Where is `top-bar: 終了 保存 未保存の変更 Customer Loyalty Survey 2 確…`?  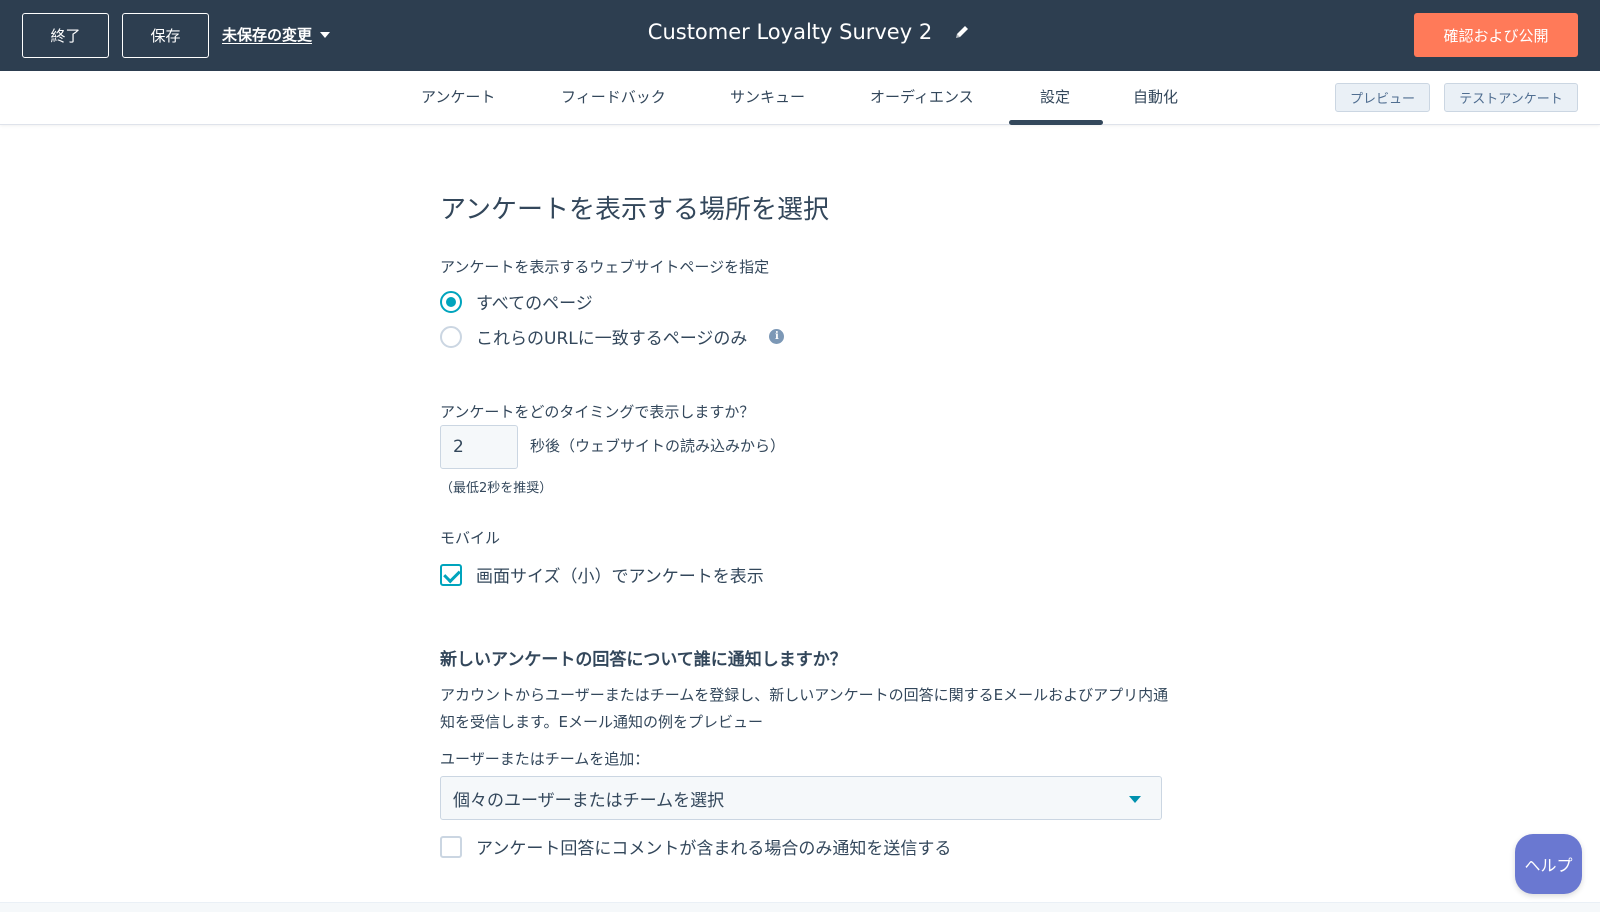 top-bar: 終了 保存 未保存の変更 Customer Loyalty Survey 2 確… is located at coordinates (800, 35).